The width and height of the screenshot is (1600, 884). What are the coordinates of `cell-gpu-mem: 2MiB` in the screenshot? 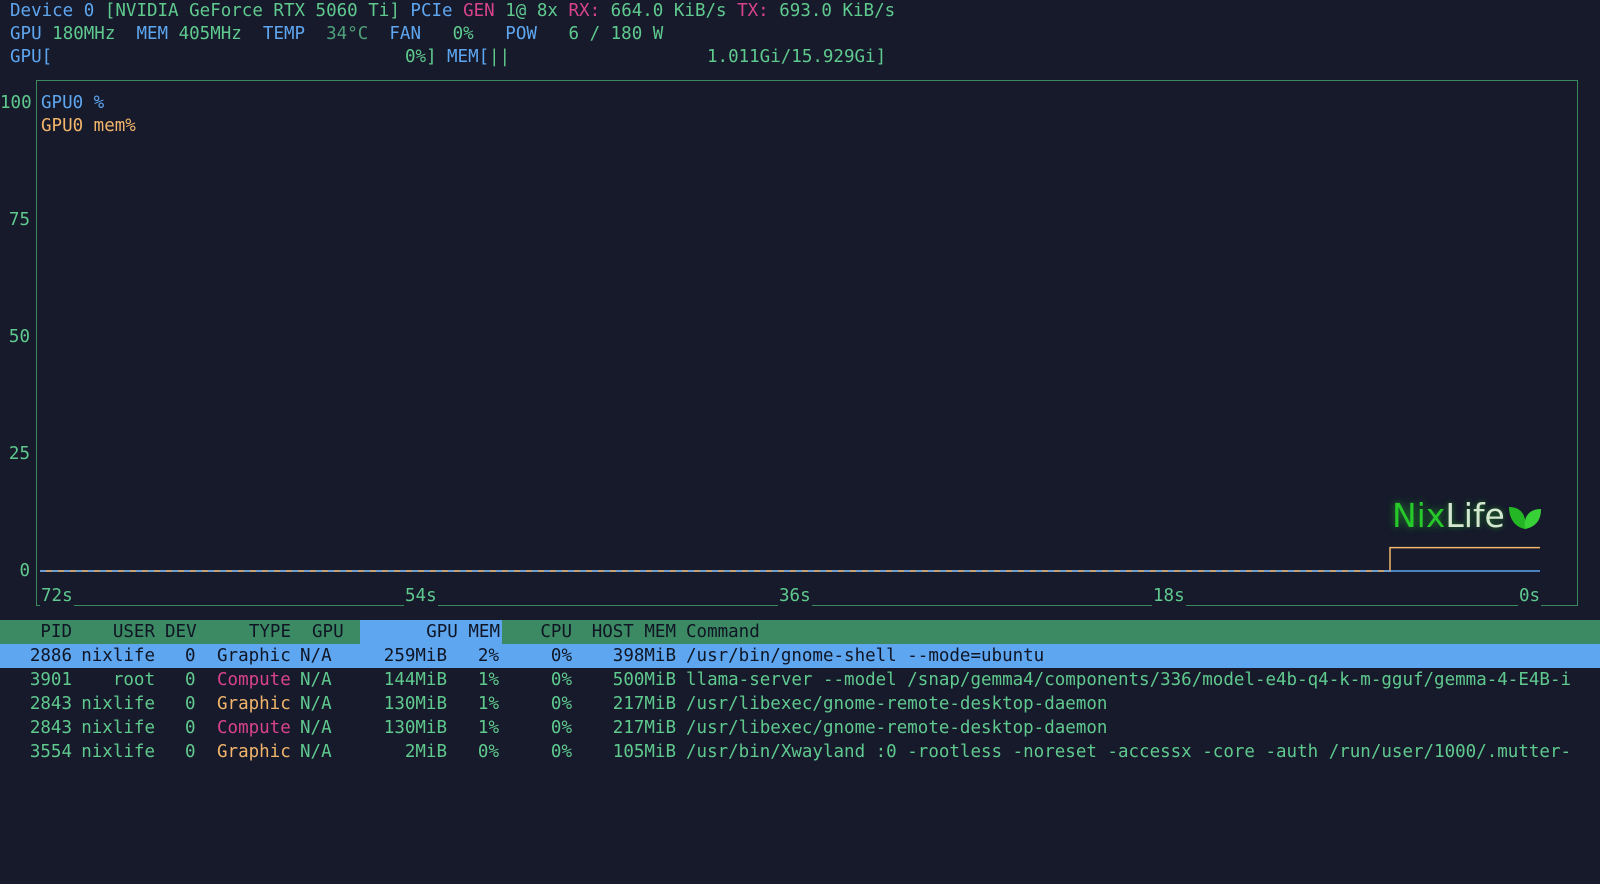 It's located at (425, 752).